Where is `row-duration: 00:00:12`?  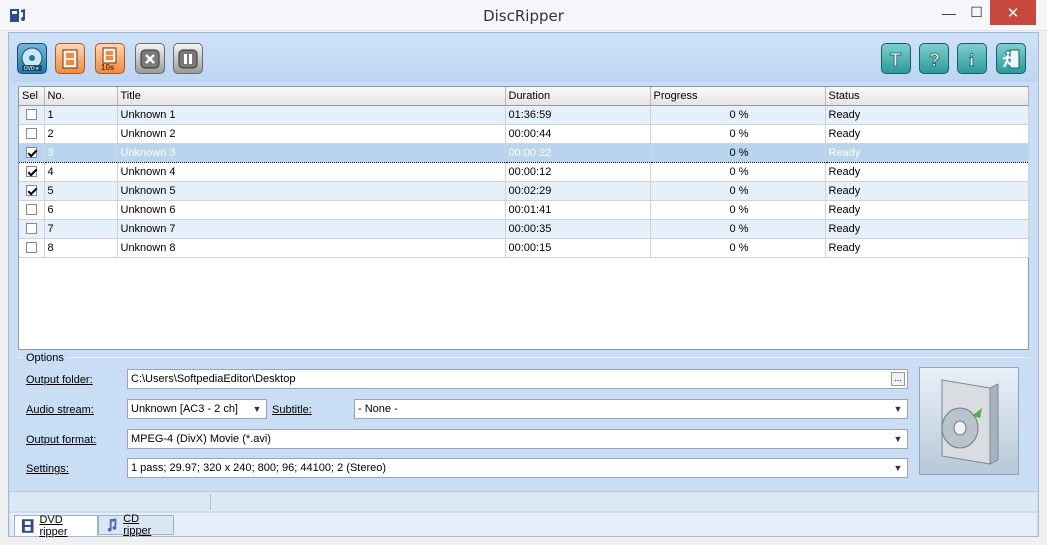
row-duration: 00:00:12 is located at coordinates (578, 172).